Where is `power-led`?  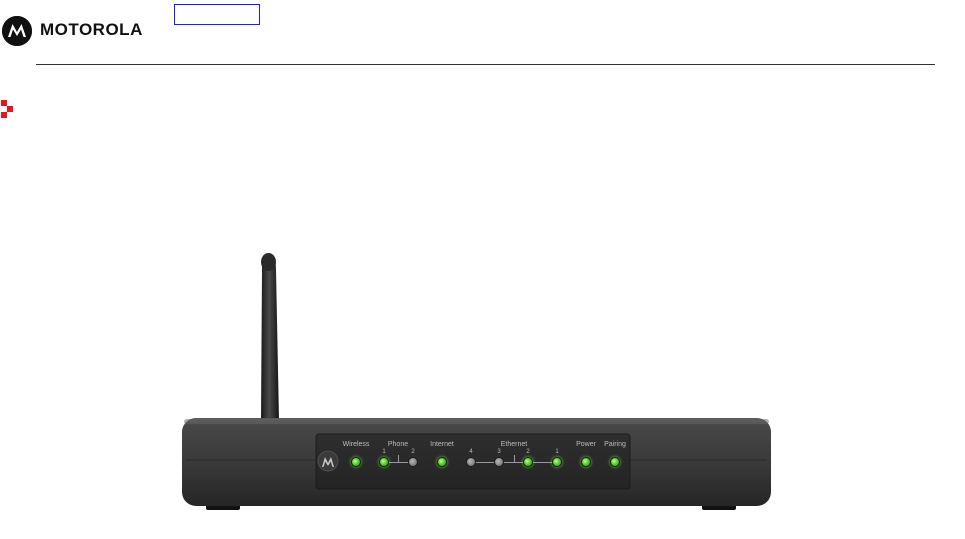
power-led is located at coordinates (586, 462).